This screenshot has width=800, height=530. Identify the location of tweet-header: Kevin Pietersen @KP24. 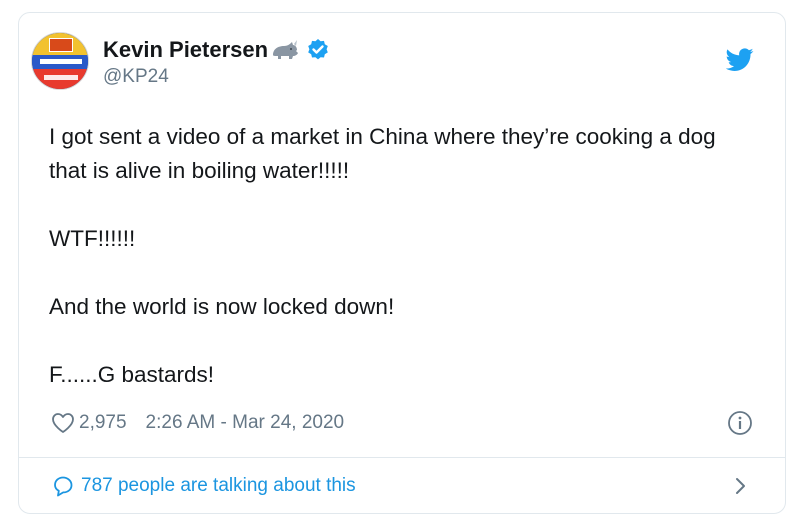
(180, 61).